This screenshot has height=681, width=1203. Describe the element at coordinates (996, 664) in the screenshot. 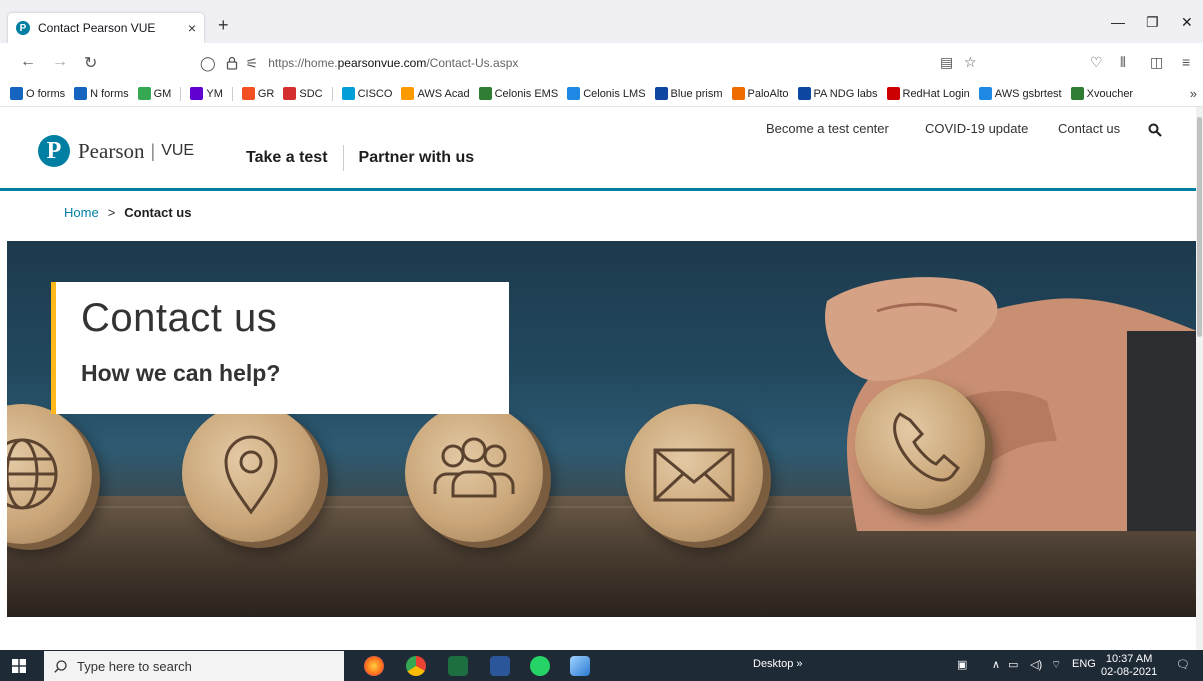

I see `tray-expand-icon: ∧` at that location.